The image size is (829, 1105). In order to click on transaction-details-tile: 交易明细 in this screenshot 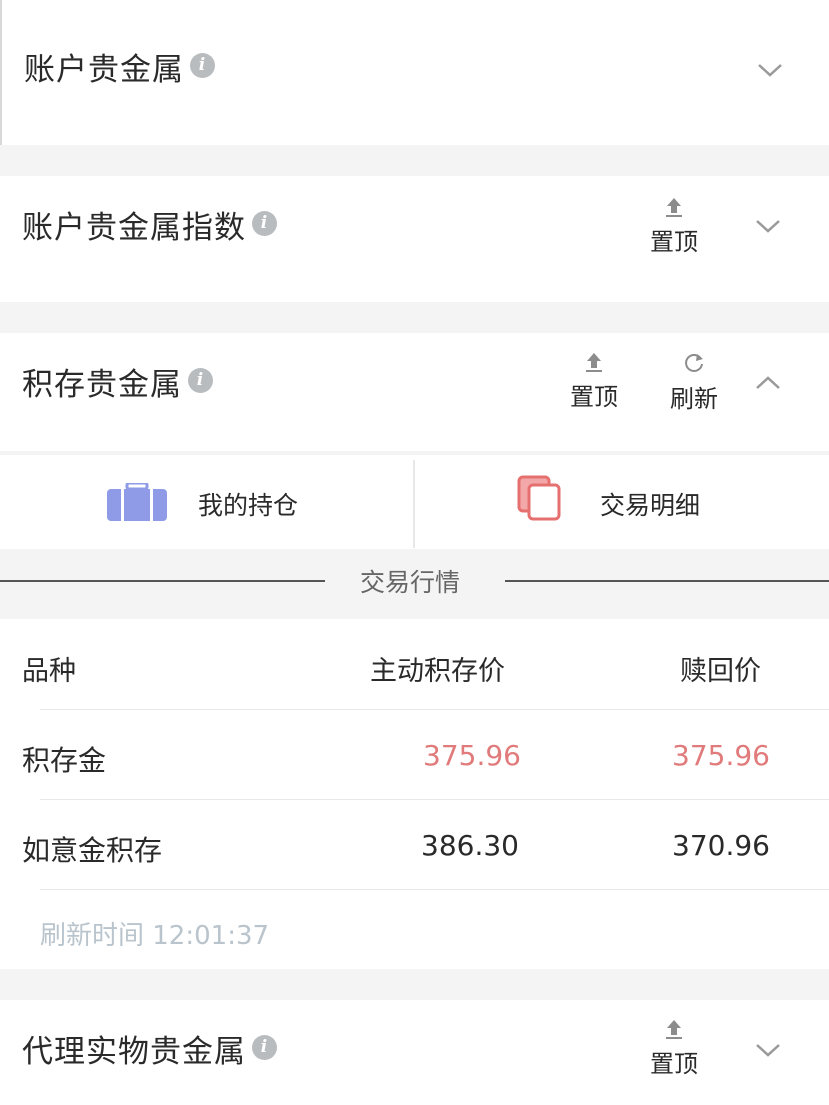, I will do `click(622, 502)`.